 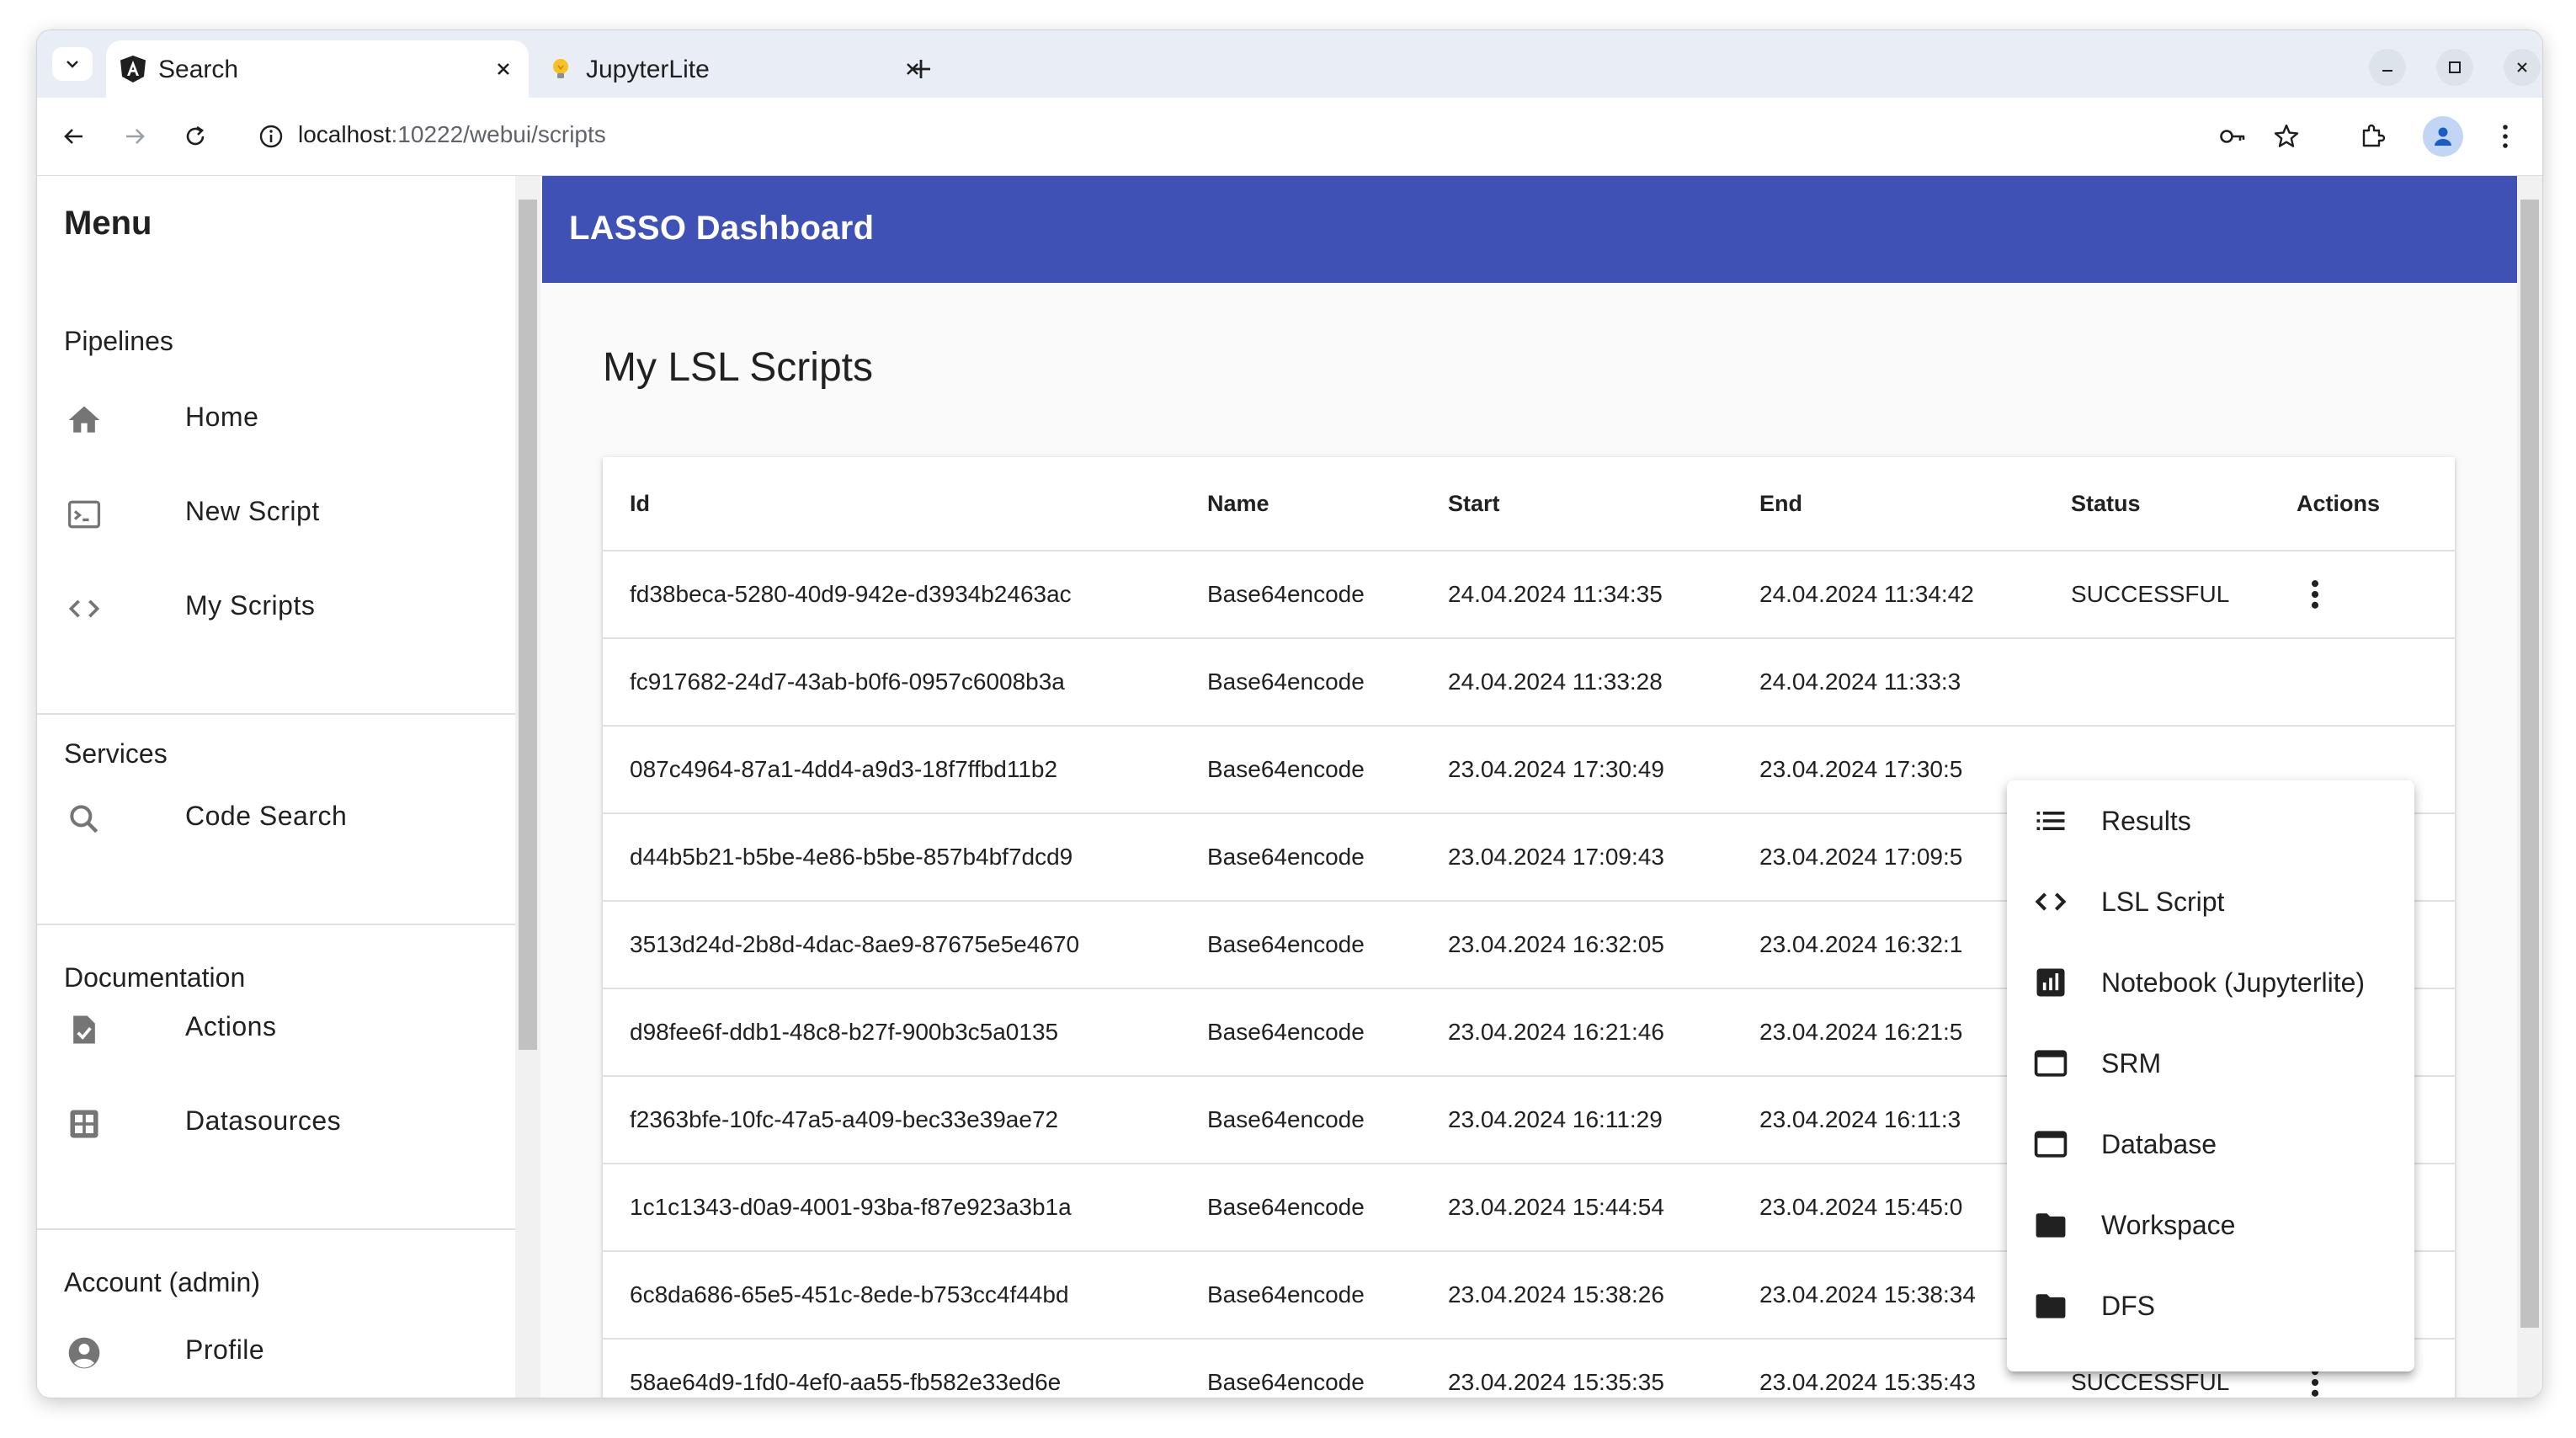 What do you see at coordinates (318, 69) in the screenshot?
I see `tab-search: Search` at bounding box center [318, 69].